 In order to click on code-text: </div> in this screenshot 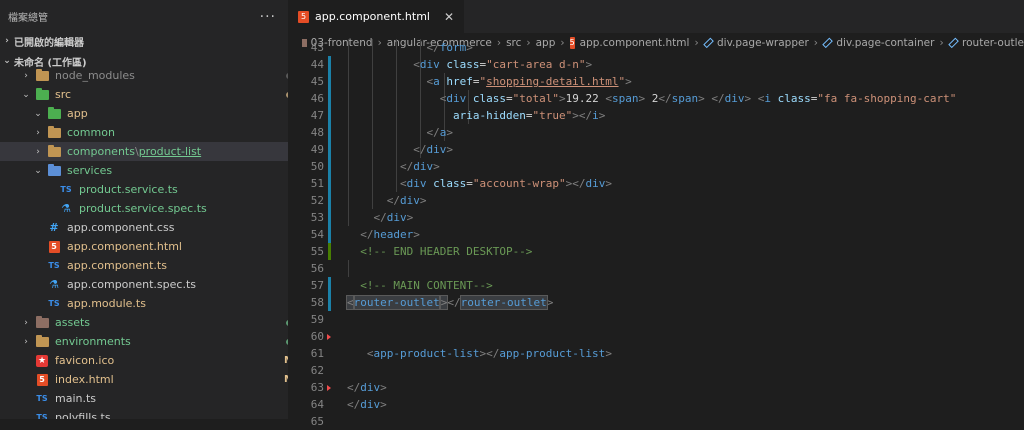, I will do `click(400, 149)`.